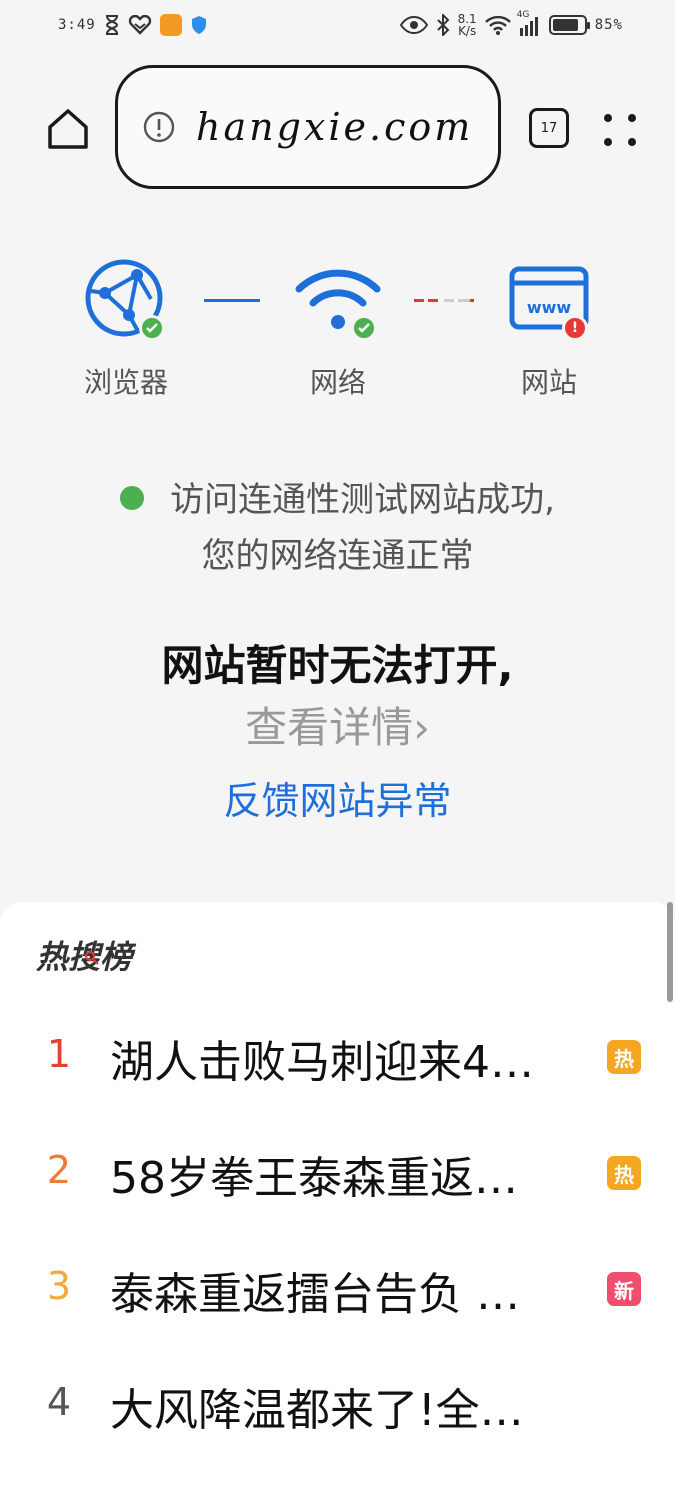  I want to click on hot-item-3: 3 泰森重返擂台告负 … 新, so click(337, 1286).